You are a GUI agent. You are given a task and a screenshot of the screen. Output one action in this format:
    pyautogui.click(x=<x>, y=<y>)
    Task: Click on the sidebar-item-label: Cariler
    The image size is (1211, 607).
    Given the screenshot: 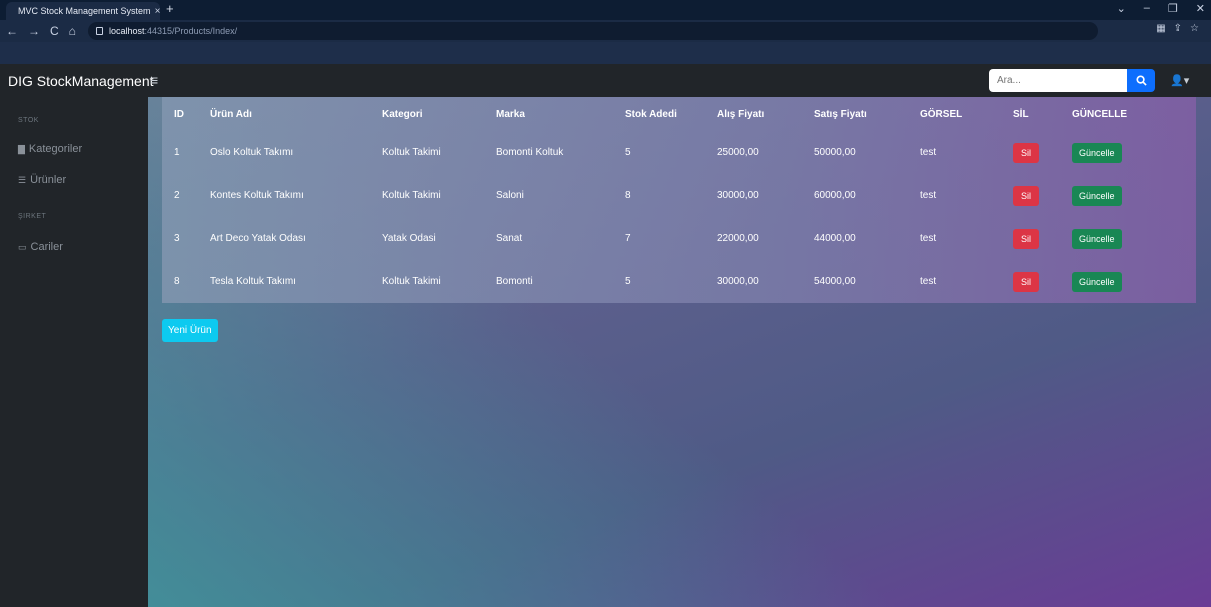 What is the action you would take?
    pyautogui.click(x=46, y=247)
    